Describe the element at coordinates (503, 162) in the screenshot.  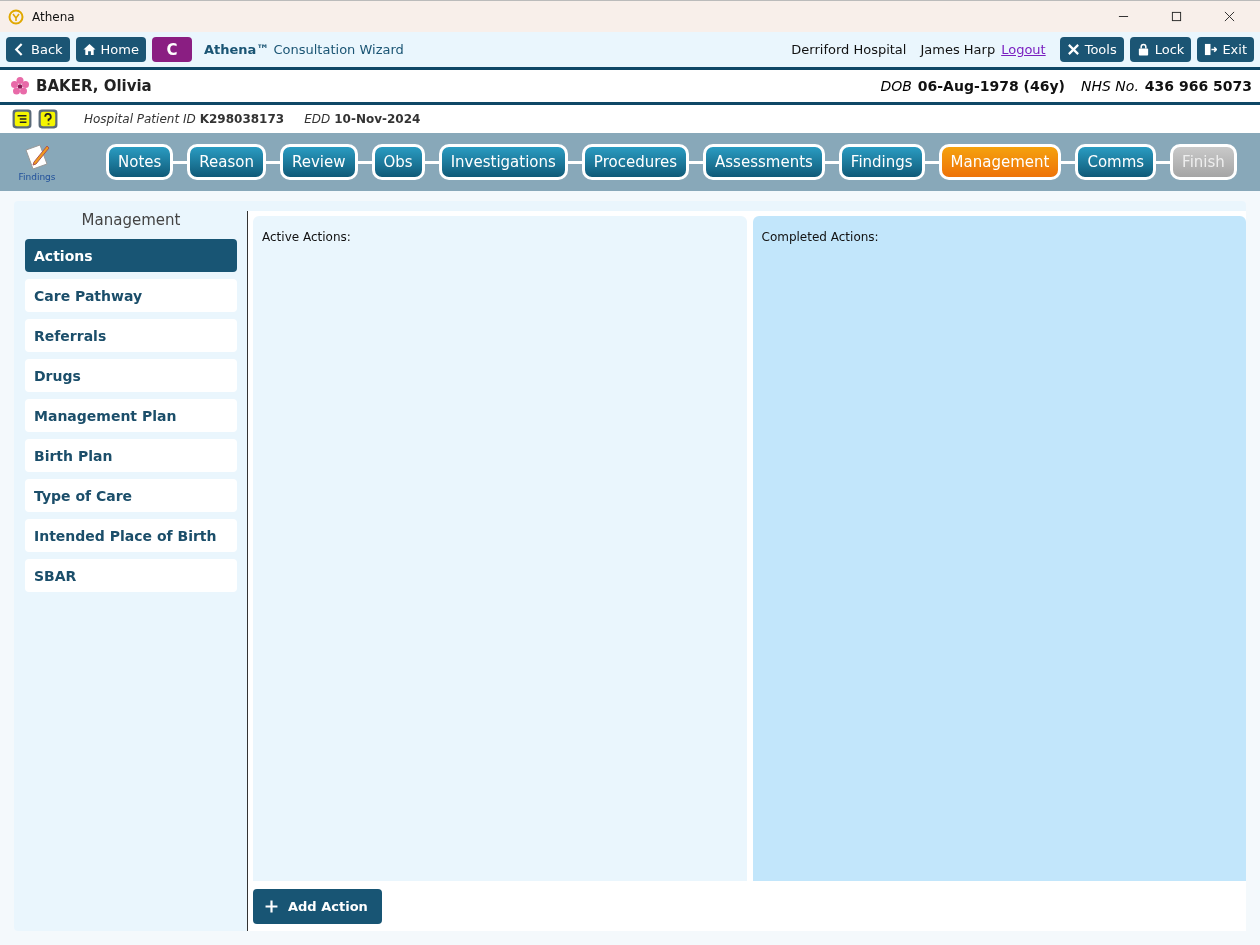
I see `wizard-step-tab: Investigations` at that location.